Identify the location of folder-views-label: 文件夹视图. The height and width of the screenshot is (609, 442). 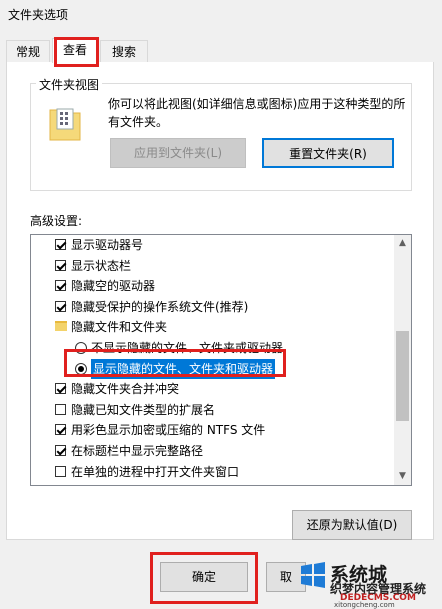
(69, 84).